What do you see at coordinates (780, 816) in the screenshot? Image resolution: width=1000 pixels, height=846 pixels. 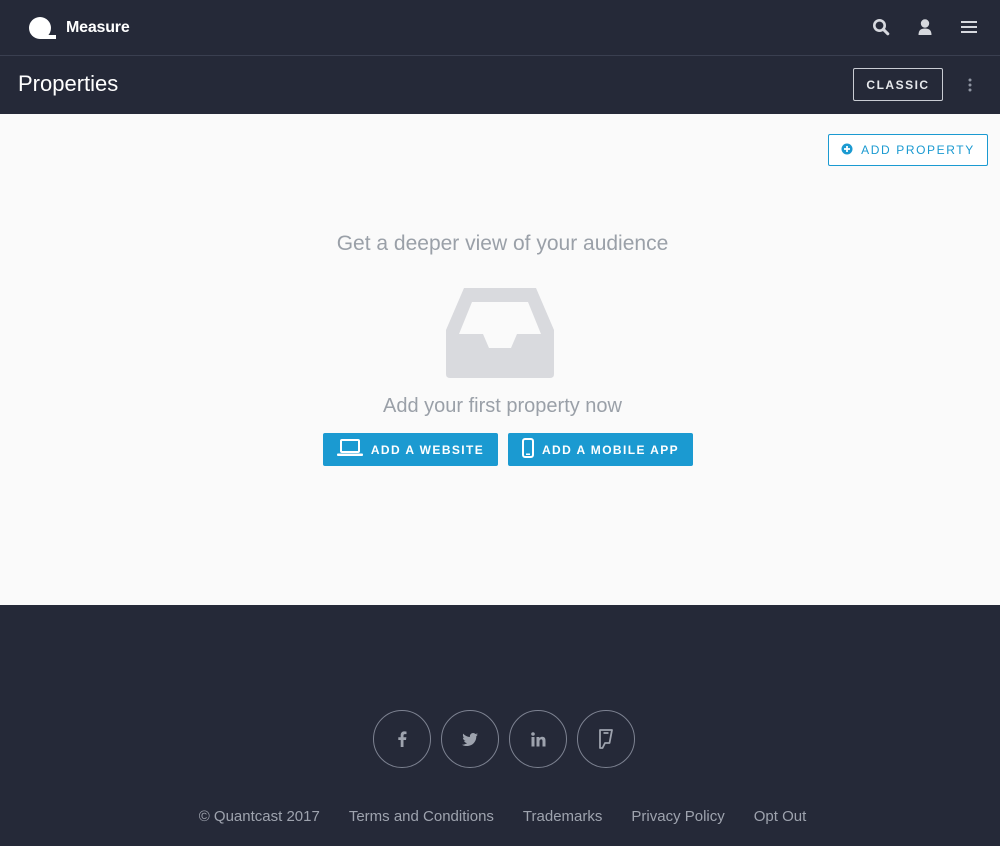 I see `opt-out-link: Opt Out` at bounding box center [780, 816].